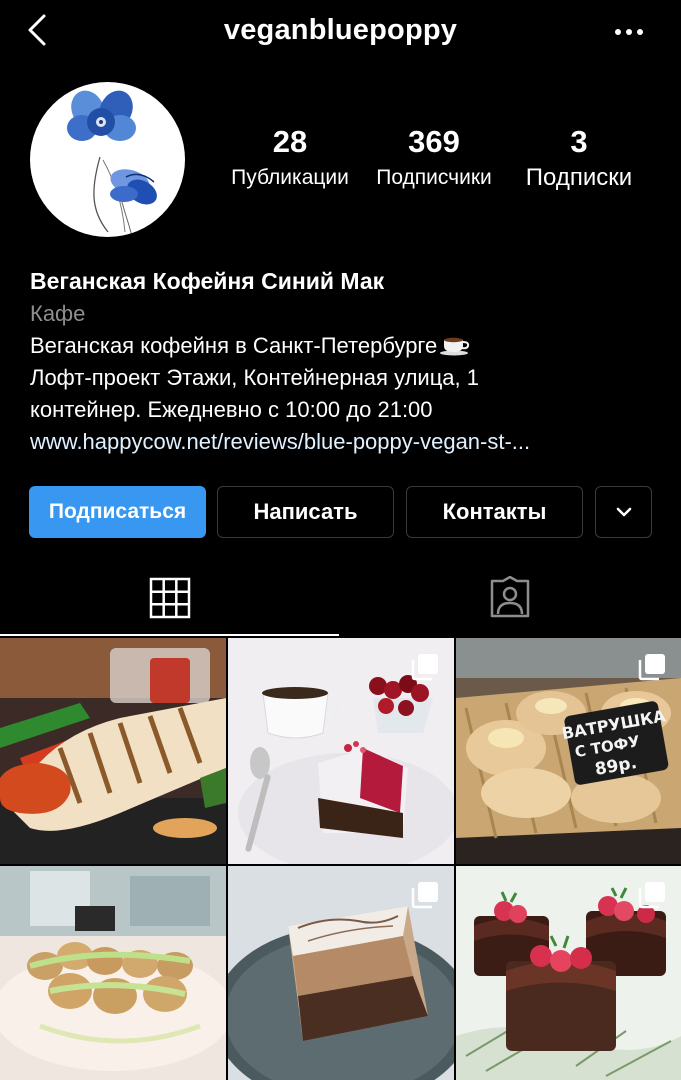 The image size is (681, 1080). What do you see at coordinates (455, 346) in the screenshot?
I see `coffee-cup-icon` at bounding box center [455, 346].